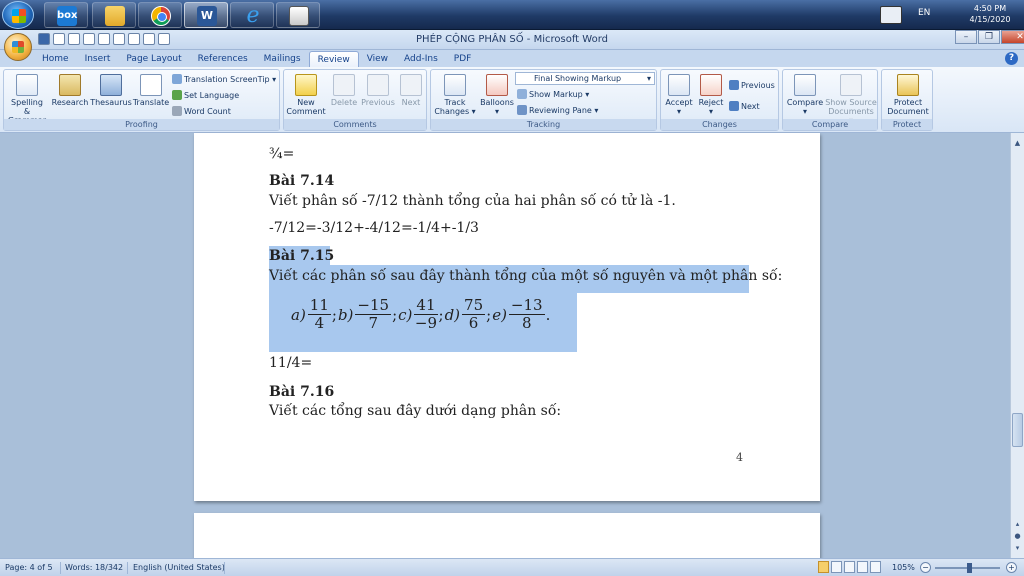 The height and width of the screenshot is (576, 1024). What do you see at coordinates (557, 110) in the screenshot?
I see `reviewing-pane-button: Reviewing Pane ▾` at bounding box center [557, 110].